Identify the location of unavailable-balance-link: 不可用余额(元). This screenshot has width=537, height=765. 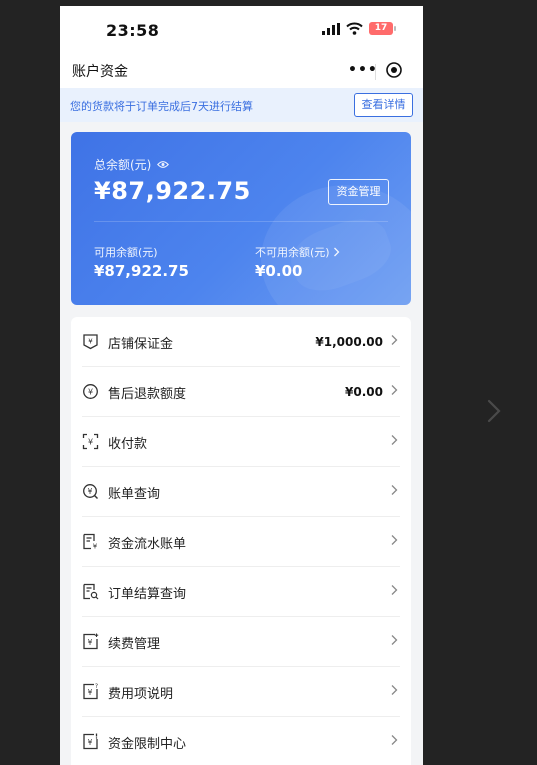
(297, 252).